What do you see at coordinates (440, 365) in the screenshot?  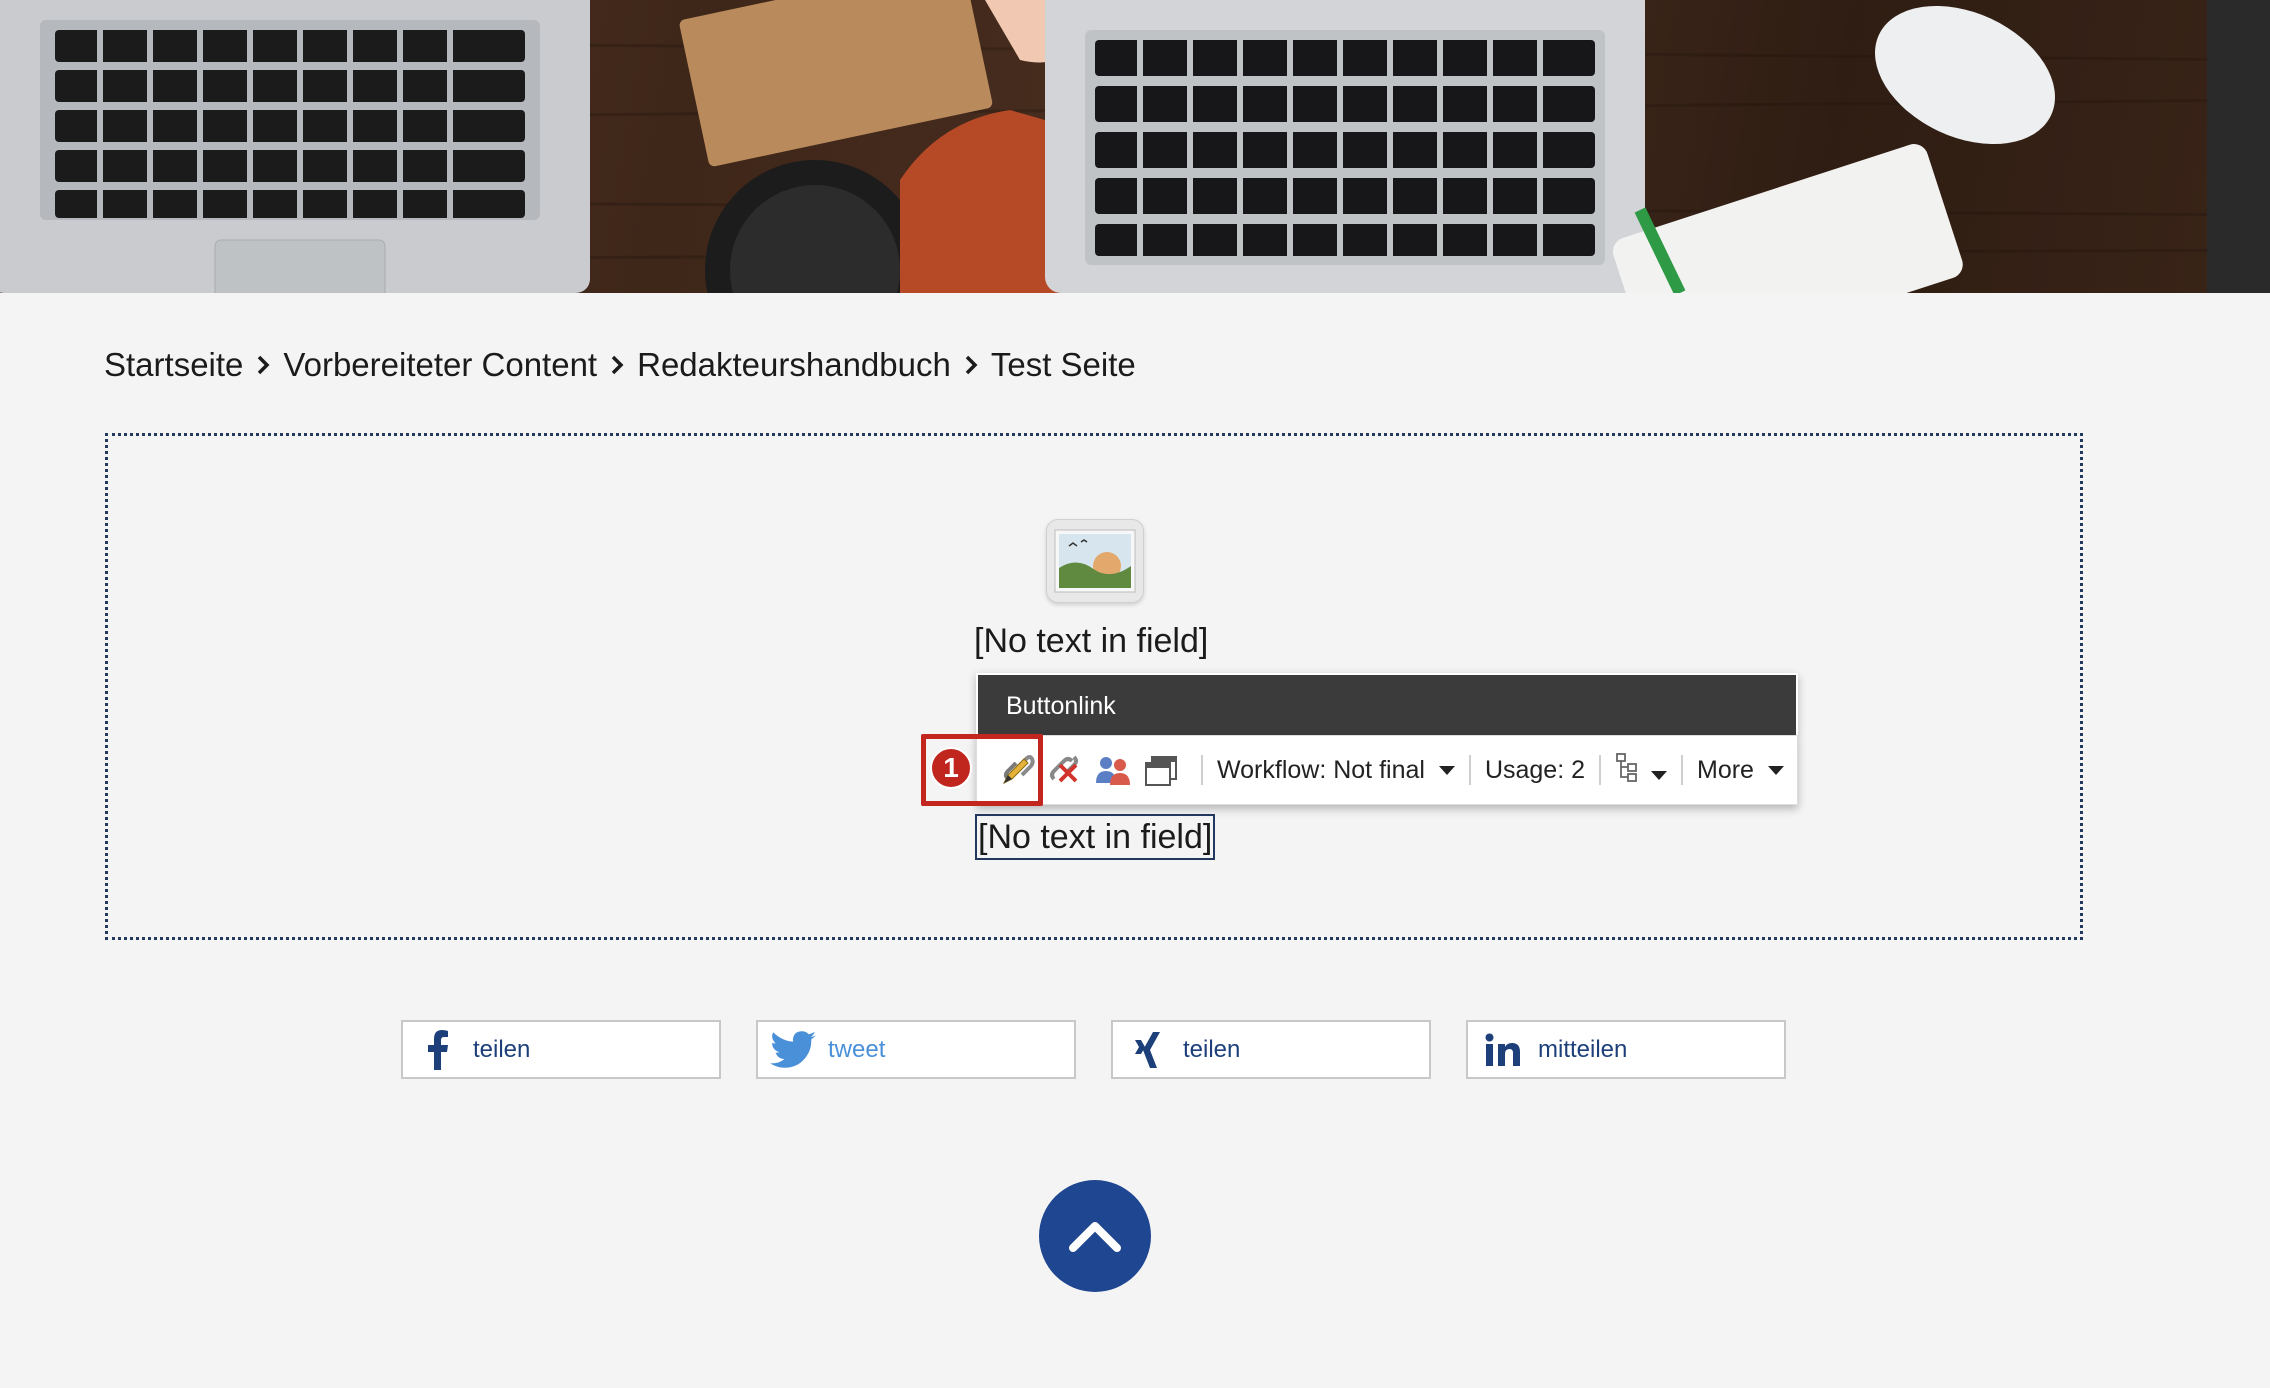 I see `breadcrumb-item-vorbereiteter-content: Vorbereiteter Content` at bounding box center [440, 365].